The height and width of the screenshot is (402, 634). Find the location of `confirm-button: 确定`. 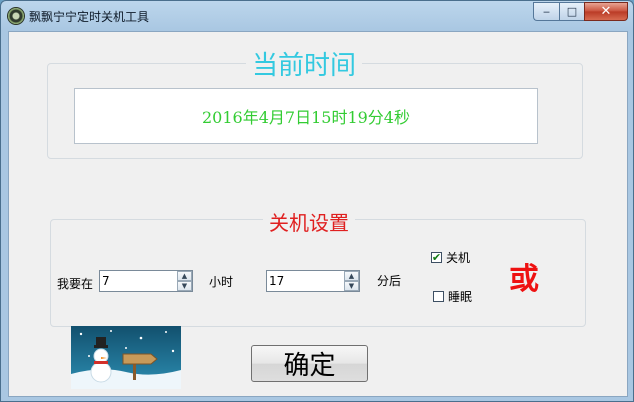

confirm-button: 确定 is located at coordinates (309, 363).